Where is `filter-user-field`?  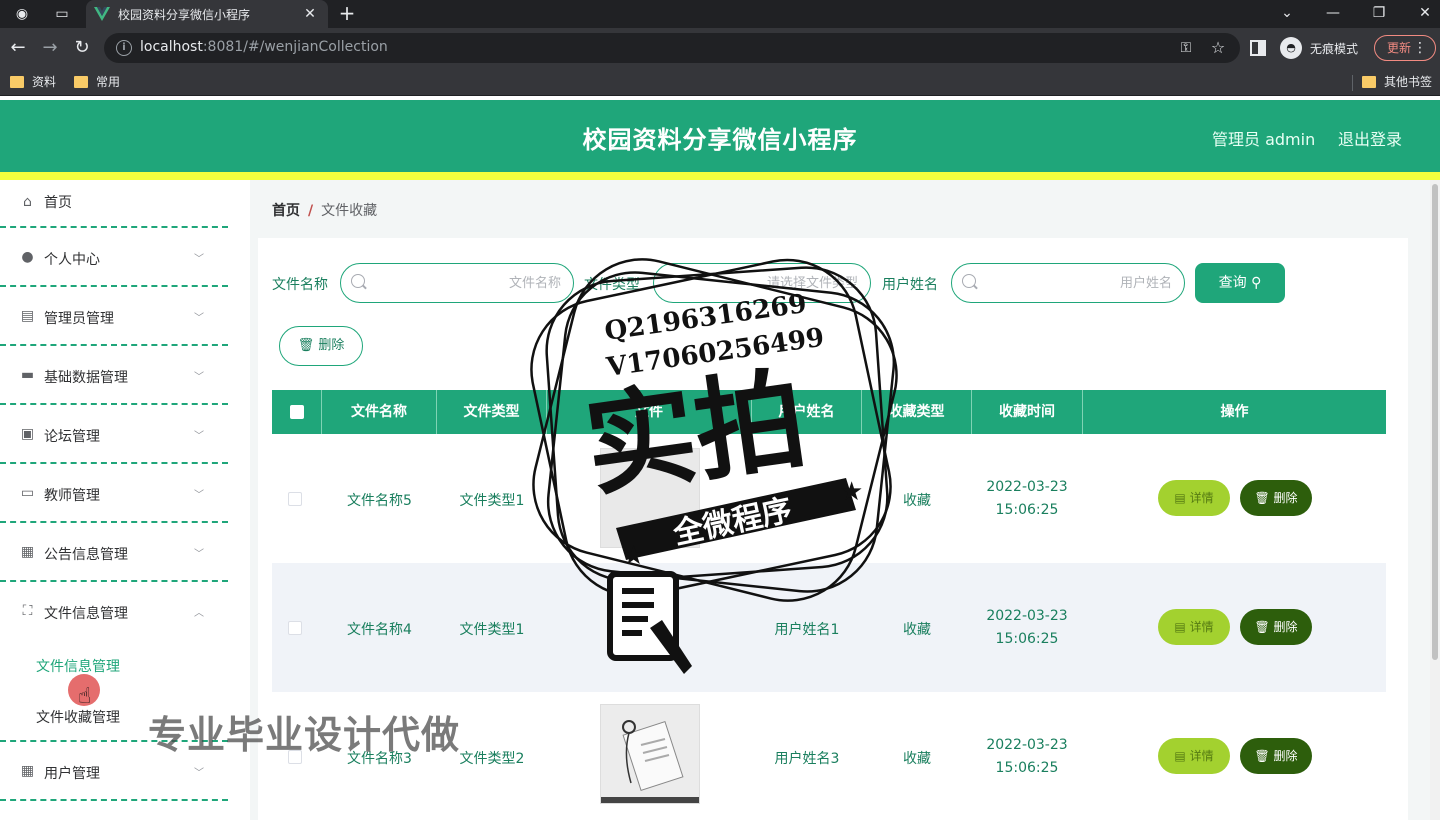
filter-user-field is located at coordinates (1077, 283).